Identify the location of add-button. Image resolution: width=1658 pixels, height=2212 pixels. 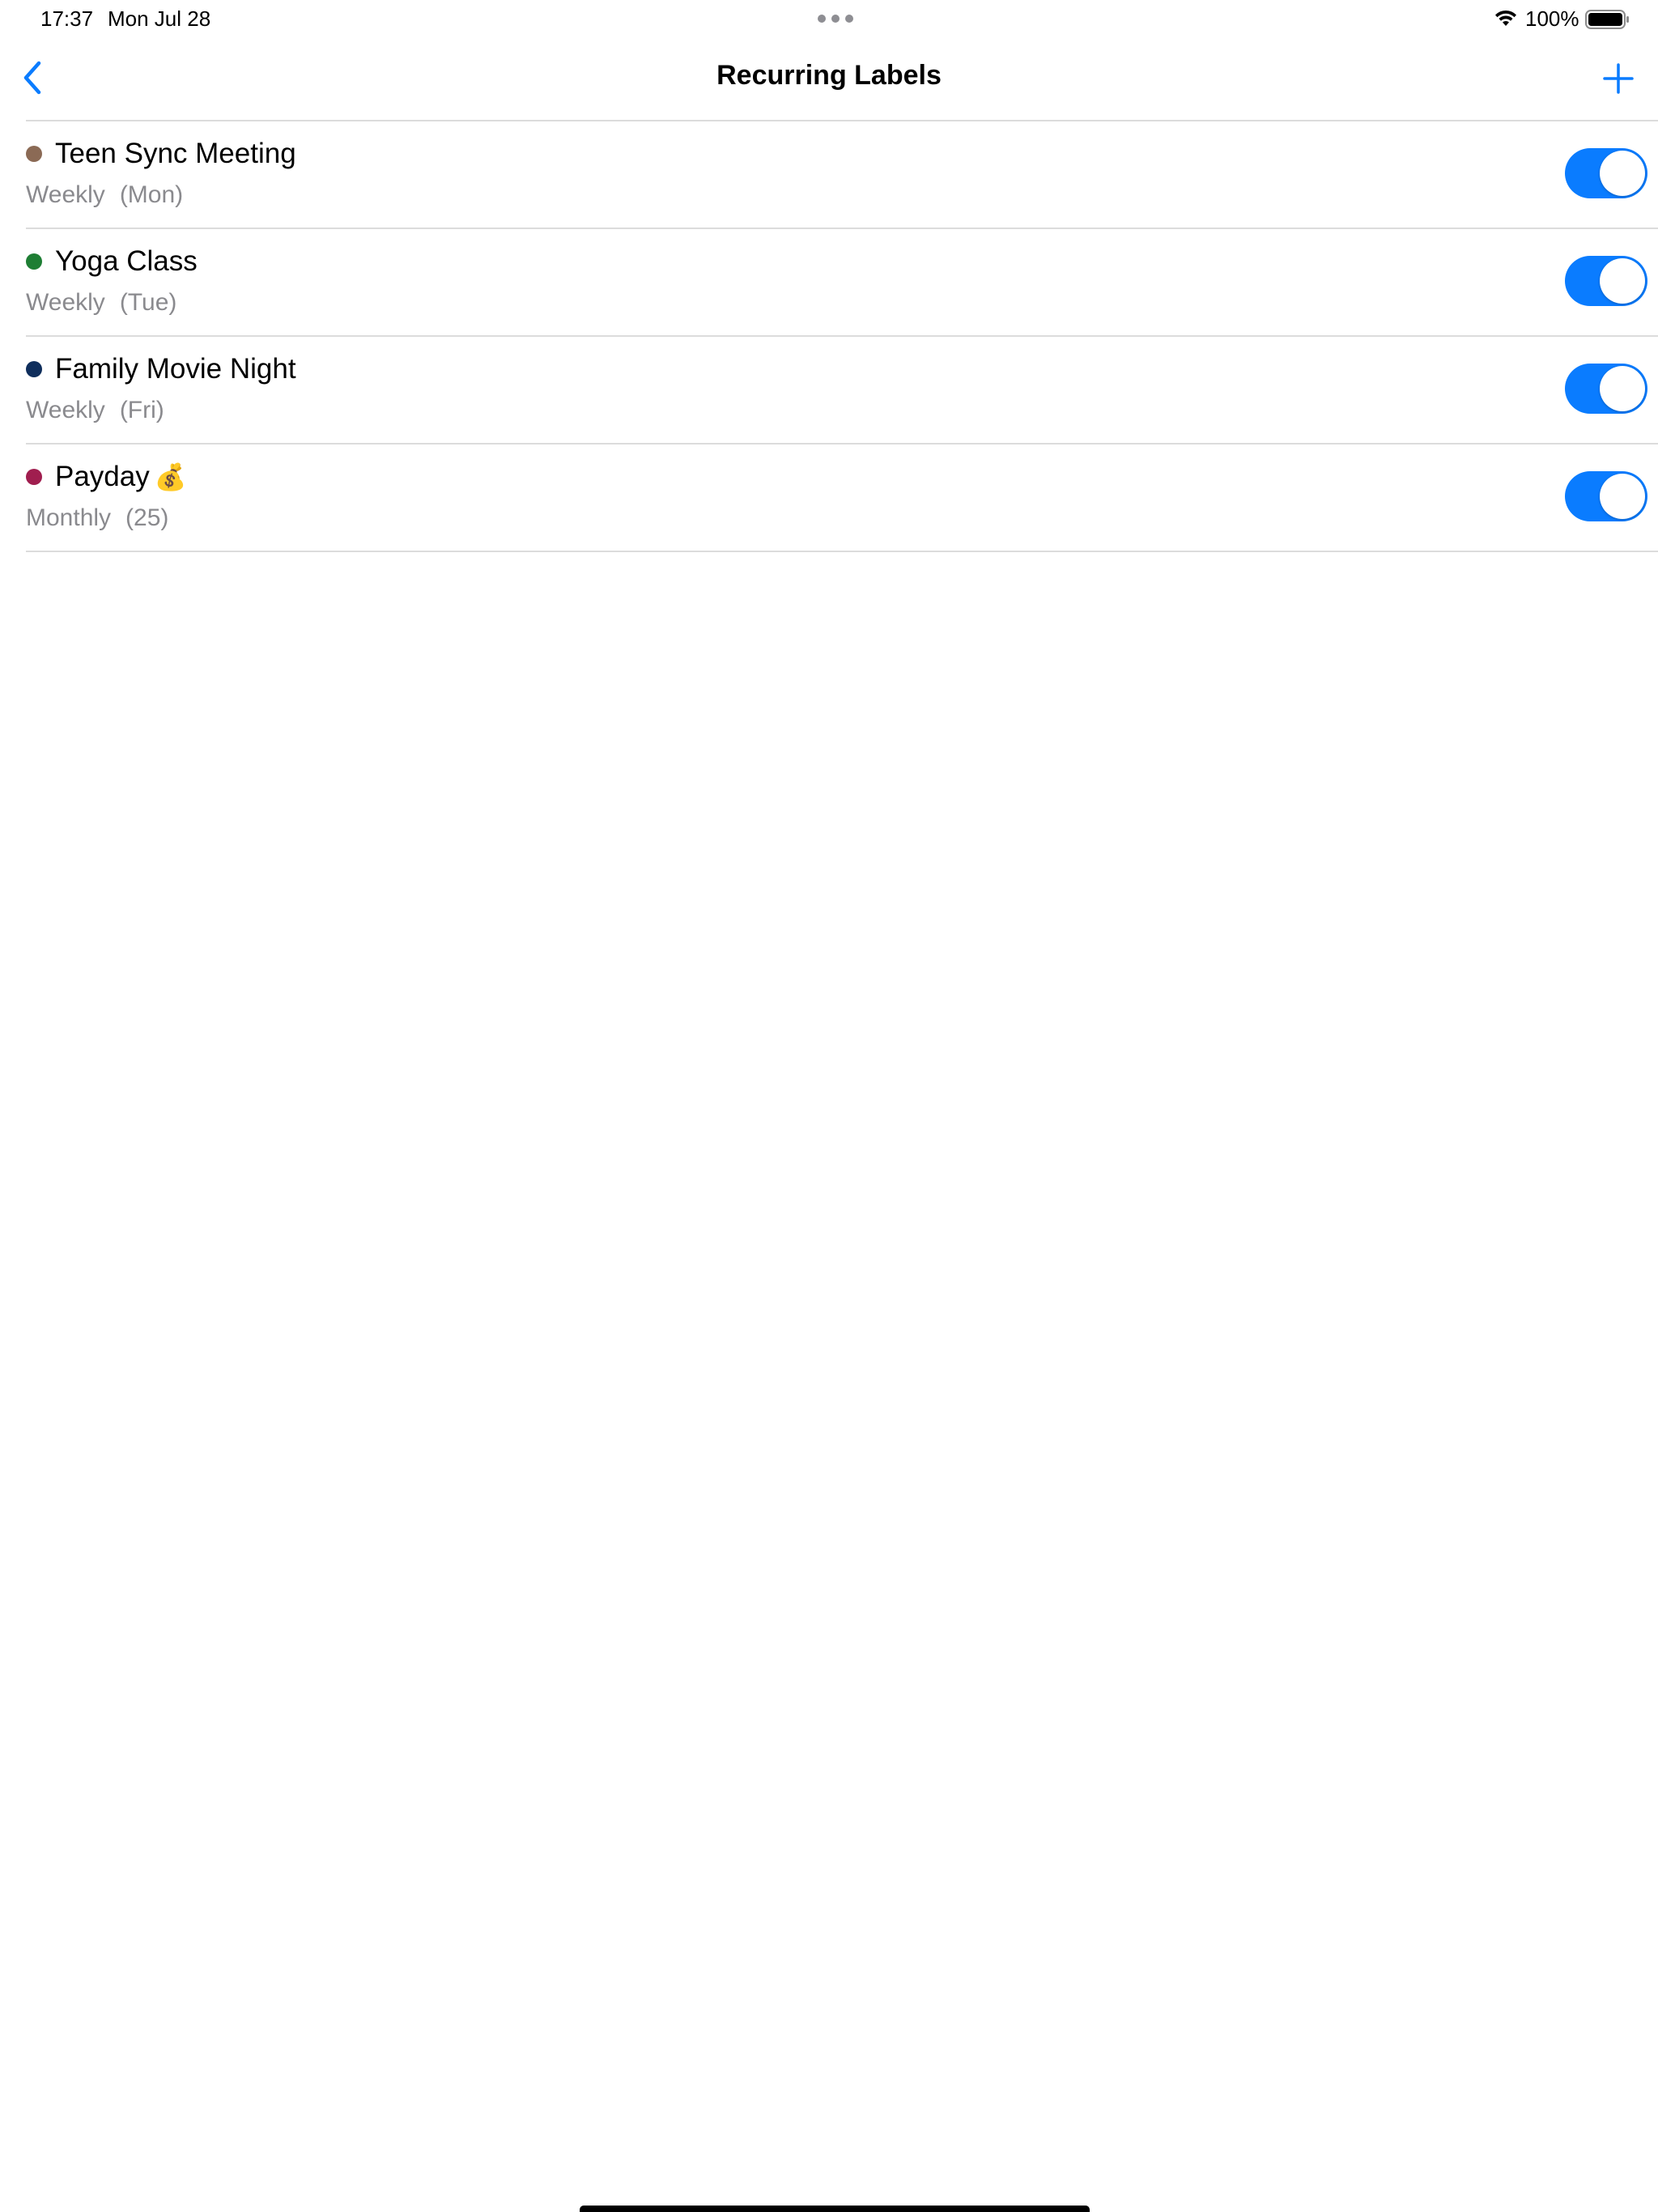
(1618, 78).